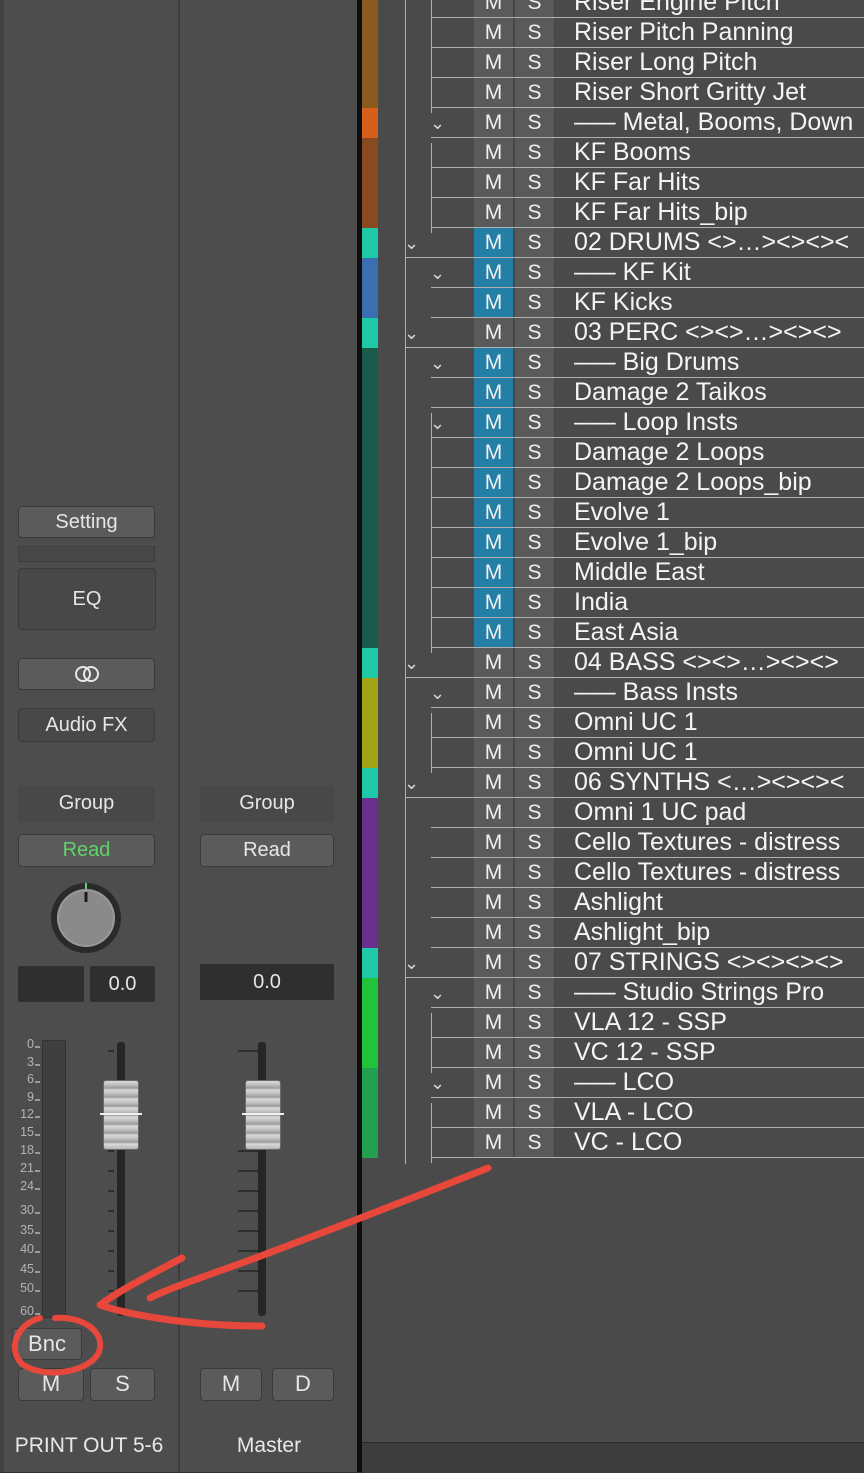 The height and width of the screenshot is (1473, 864). What do you see at coordinates (661, 212) in the screenshot?
I see `track-name: KF Far Hits_bip` at bounding box center [661, 212].